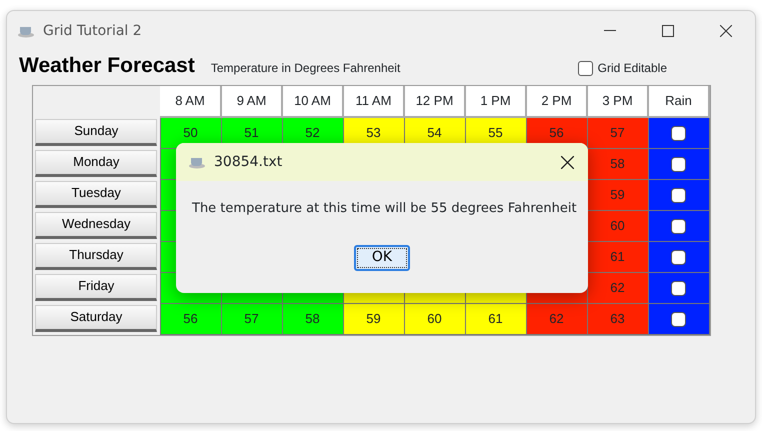  What do you see at coordinates (384, 209) in the screenshot?
I see `dialog-message: The temperature at this time will be 55 degrees Fahrenheit` at bounding box center [384, 209].